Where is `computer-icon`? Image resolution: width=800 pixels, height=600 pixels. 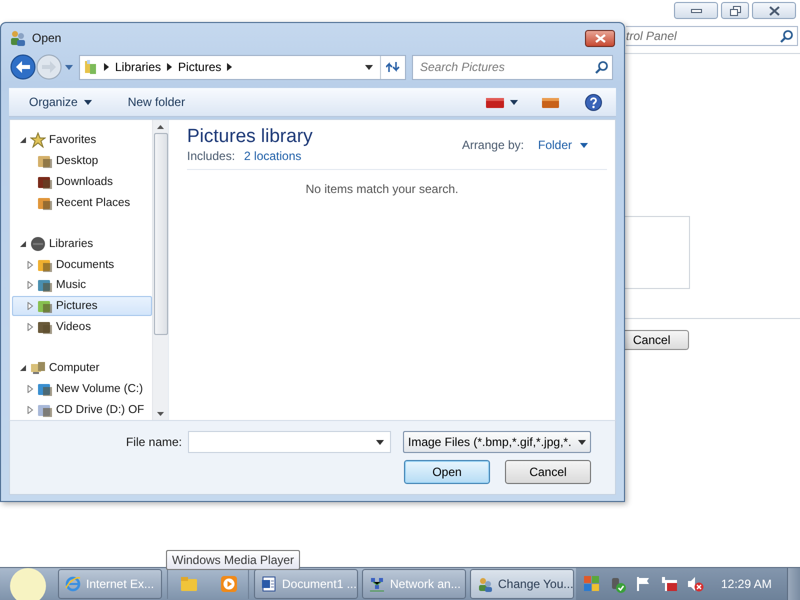 computer-icon is located at coordinates (38, 368).